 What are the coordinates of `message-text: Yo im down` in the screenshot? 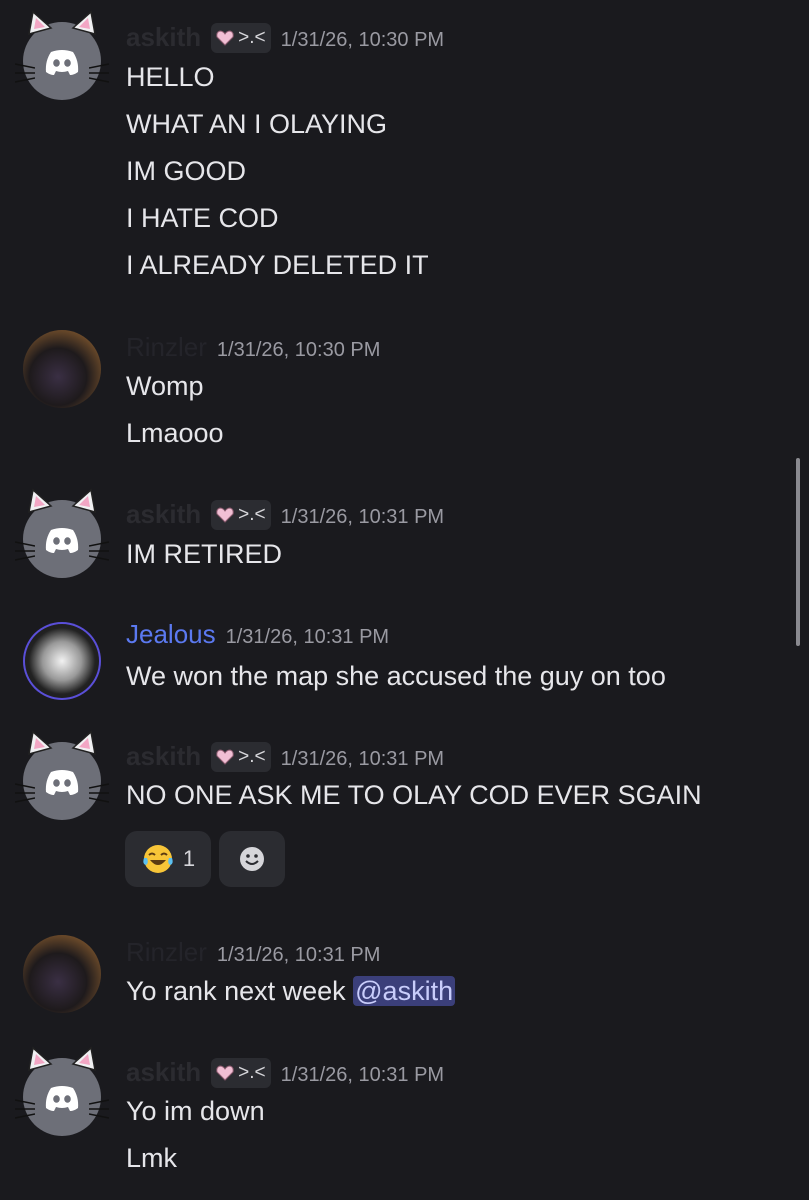 It's located at (195, 1111).